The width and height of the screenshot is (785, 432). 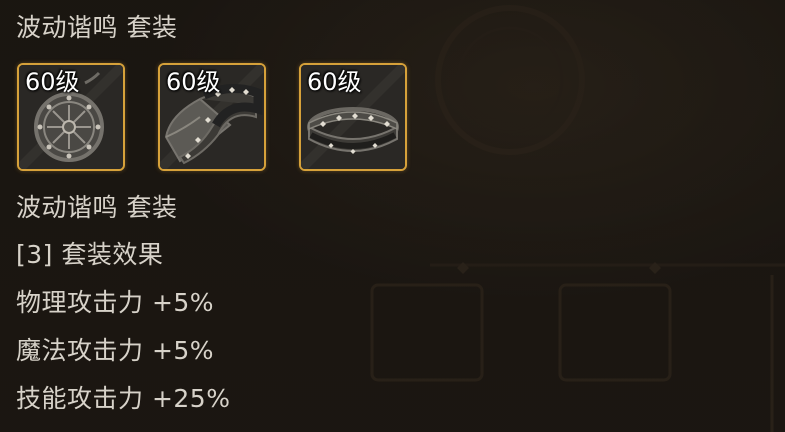 What do you see at coordinates (97, 207) in the screenshot?
I see `set-name: 波动谐鸣 套装` at bounding box center [97, 207].